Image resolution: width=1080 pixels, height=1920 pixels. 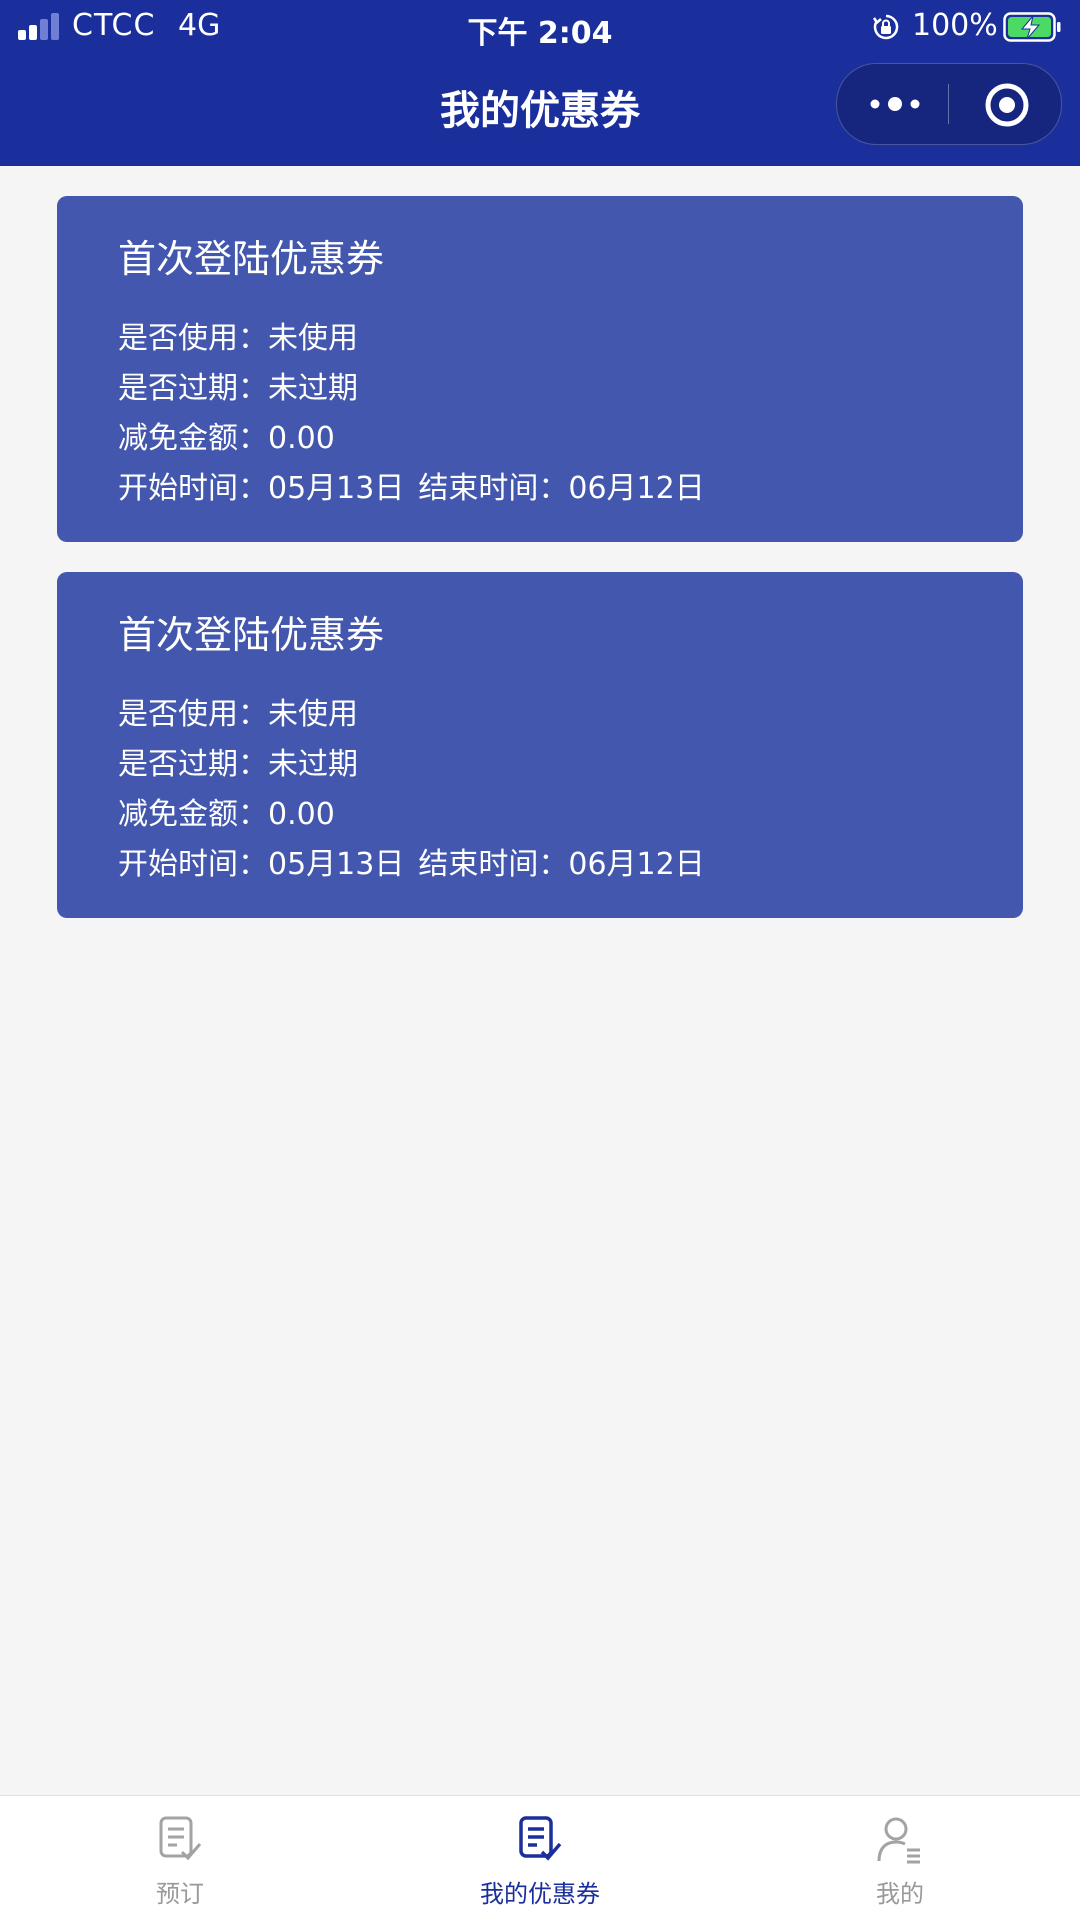 What do you see at coordinates (1032, 27) in the screenshot?
I see `battery-charging-icon` at bounding box center [1032, 27].